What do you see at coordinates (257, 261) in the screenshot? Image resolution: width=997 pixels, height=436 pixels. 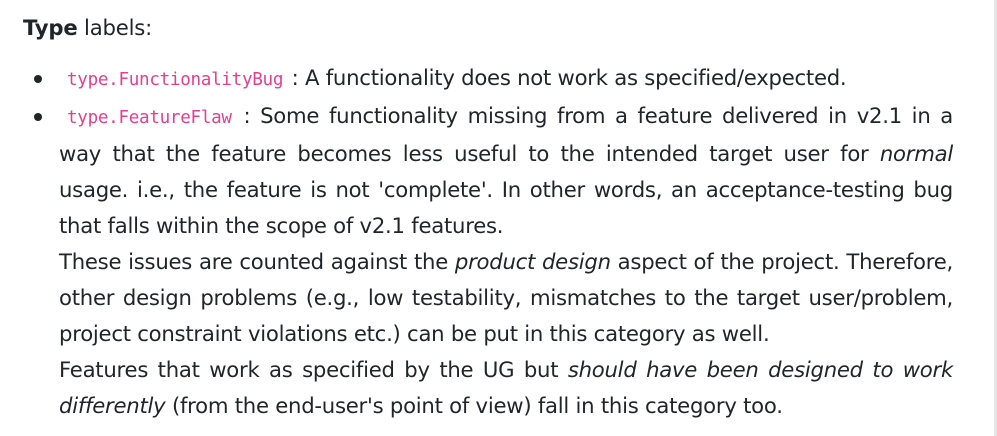 I see `feature-flaw-text-2a: These issues are counted against the` at bounding box center [257, 261].